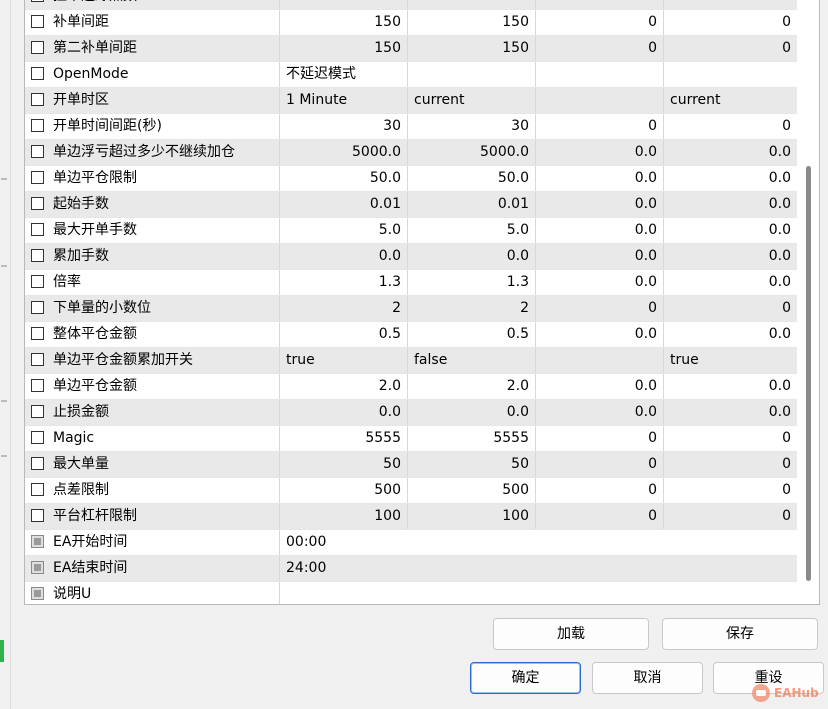 This screenshot has height=709, width=828. What do you see at coordinates (730, 74) in the screenshot?
I see `stop-cell` at bounding box center [730, 74].